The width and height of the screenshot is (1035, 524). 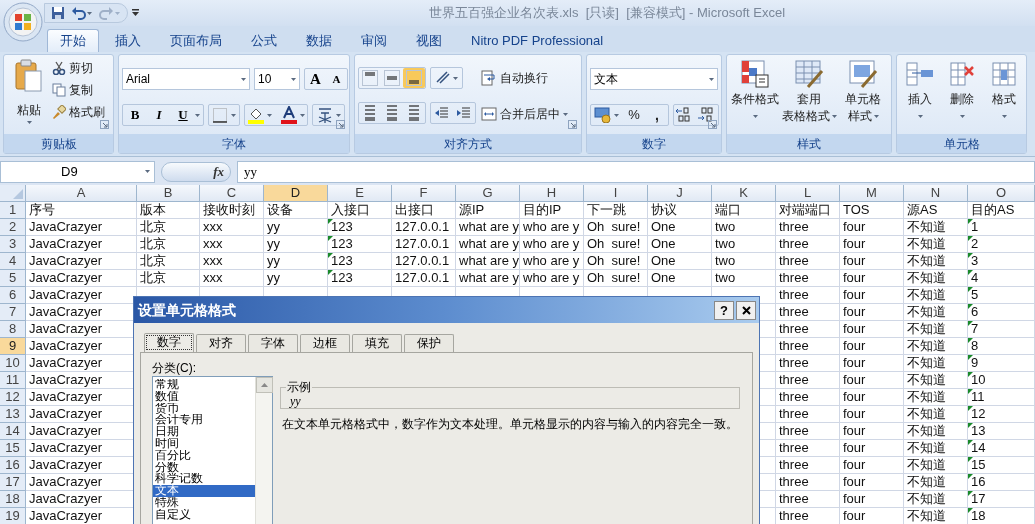 I want to click on list-item: 科学记数, so click(x=204, y=479).